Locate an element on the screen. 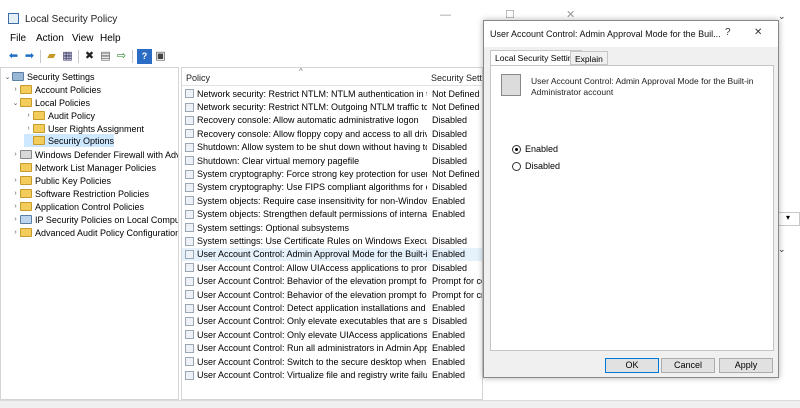  ok-button: OK is located at coordinates (632, 365).